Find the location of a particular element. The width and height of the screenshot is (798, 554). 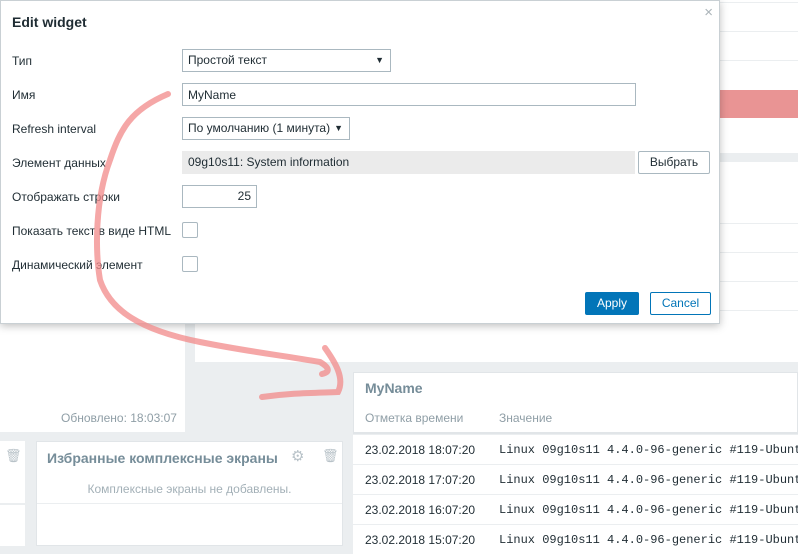

favorites-empty: Комплексные экраны не добавлены. is located at coordinates (189, 489).